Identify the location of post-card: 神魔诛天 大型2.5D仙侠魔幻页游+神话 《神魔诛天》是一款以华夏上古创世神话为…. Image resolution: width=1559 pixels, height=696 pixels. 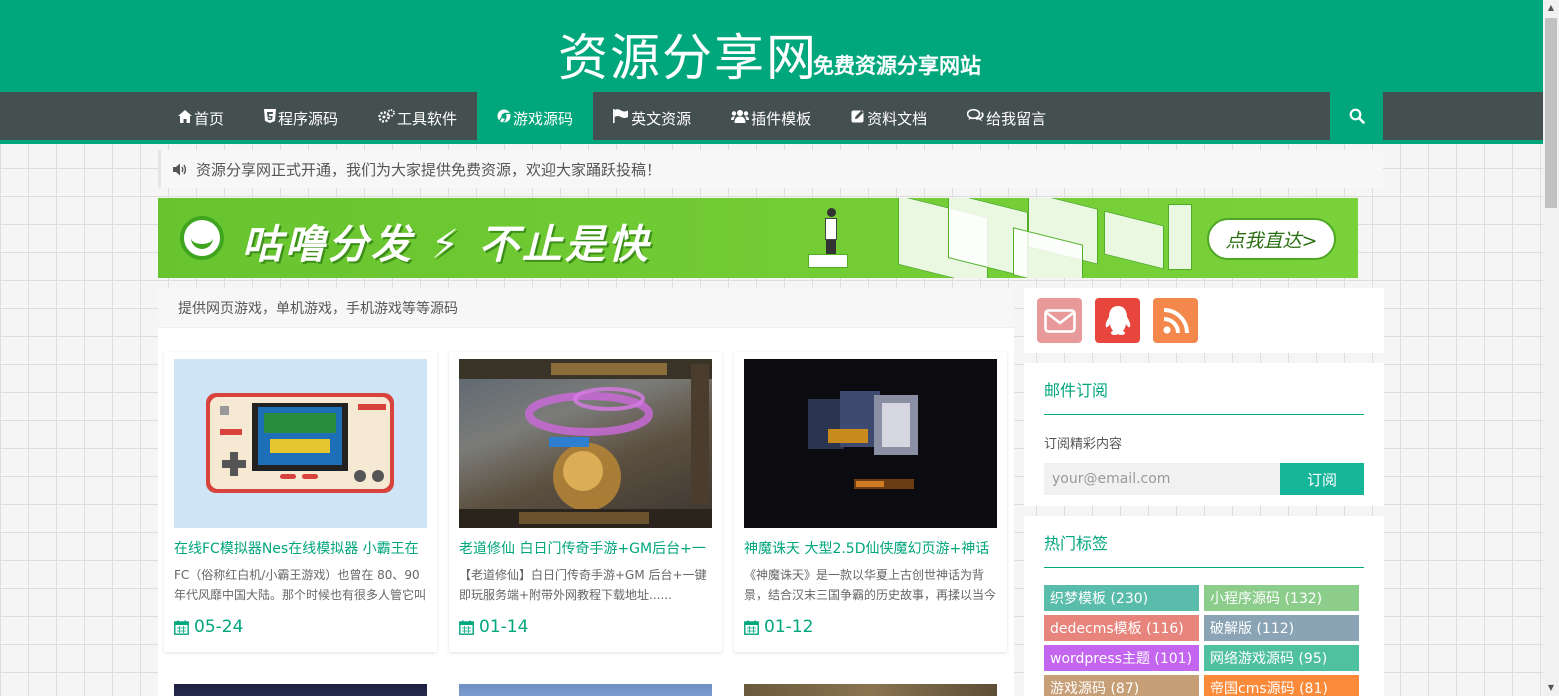
(870, 502).